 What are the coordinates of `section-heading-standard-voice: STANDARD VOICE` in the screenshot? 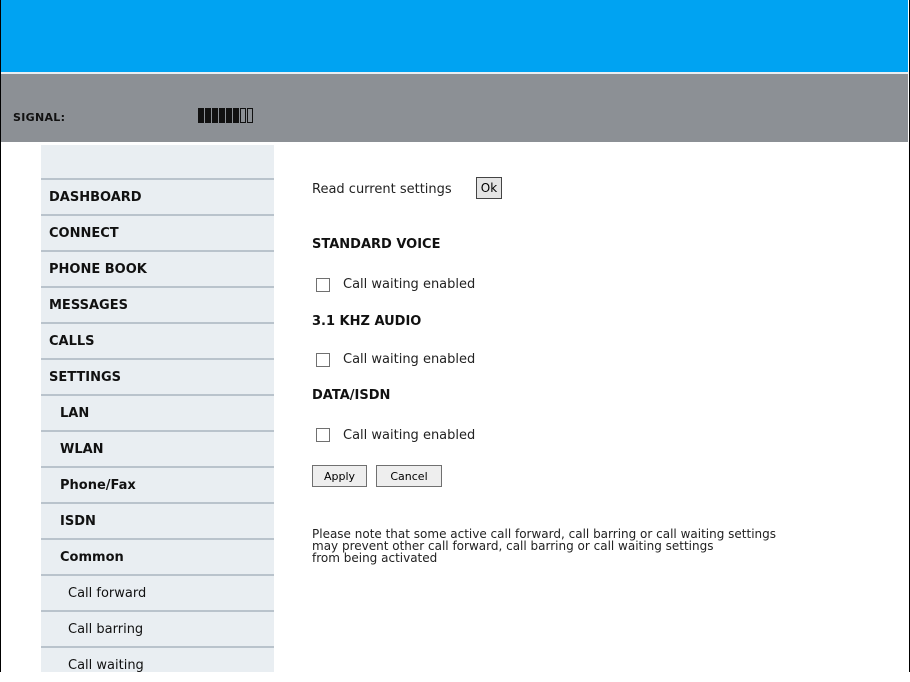 It's located at (376, 244).